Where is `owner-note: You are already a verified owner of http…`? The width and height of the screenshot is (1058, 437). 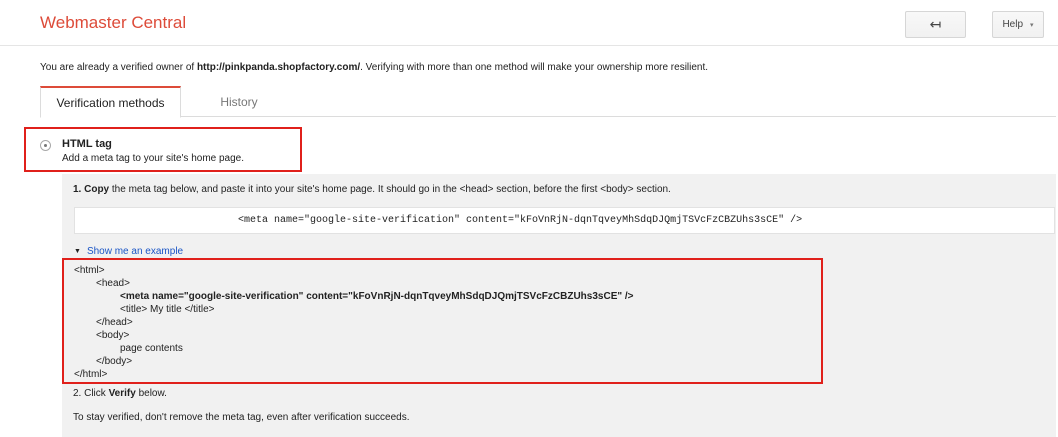 owner-note: You are already a verified owner of http… is located at coordinates (374, 67).